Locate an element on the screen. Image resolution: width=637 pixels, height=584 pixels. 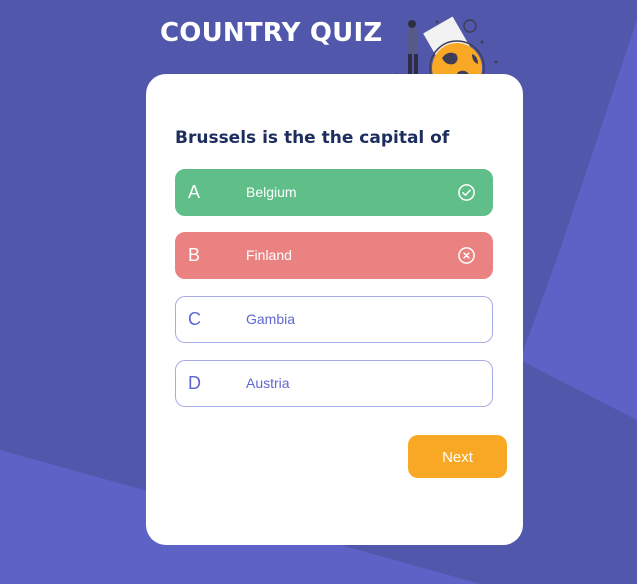
answer-option-a: A Belgium is located at coordinates (334, 192).